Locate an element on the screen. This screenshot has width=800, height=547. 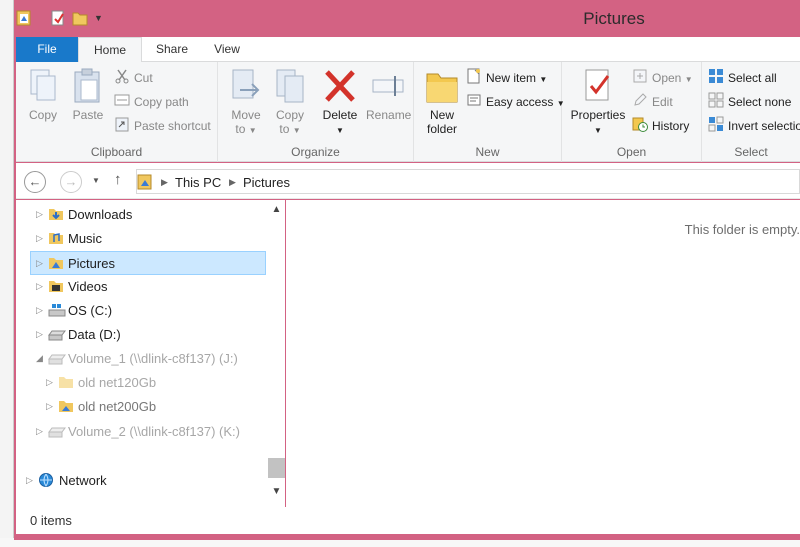
paste-shortcut-icon is located at coordinates (122, 127).